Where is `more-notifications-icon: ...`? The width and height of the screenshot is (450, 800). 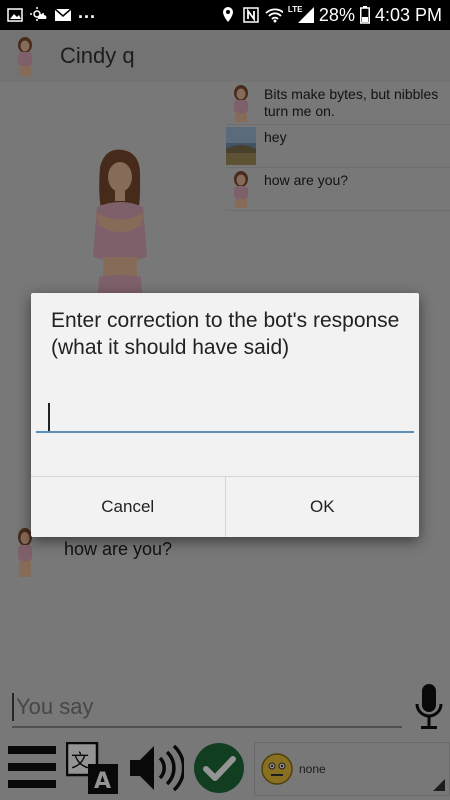 more-notifications-icon: ... is located at coordinates (87, 11).